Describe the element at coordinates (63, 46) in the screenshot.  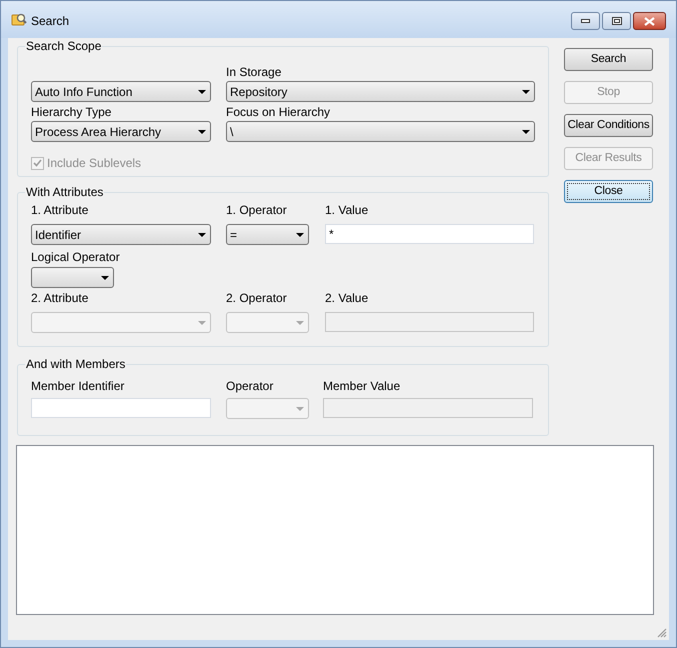
I see `group-title: Search Scope` at that location.